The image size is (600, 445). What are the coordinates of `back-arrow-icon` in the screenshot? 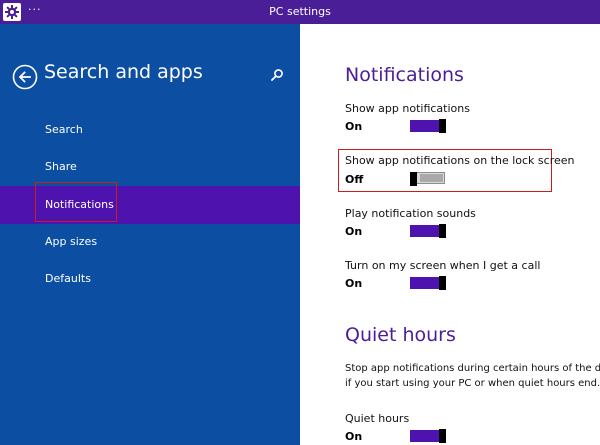 It's located at (25, 77).